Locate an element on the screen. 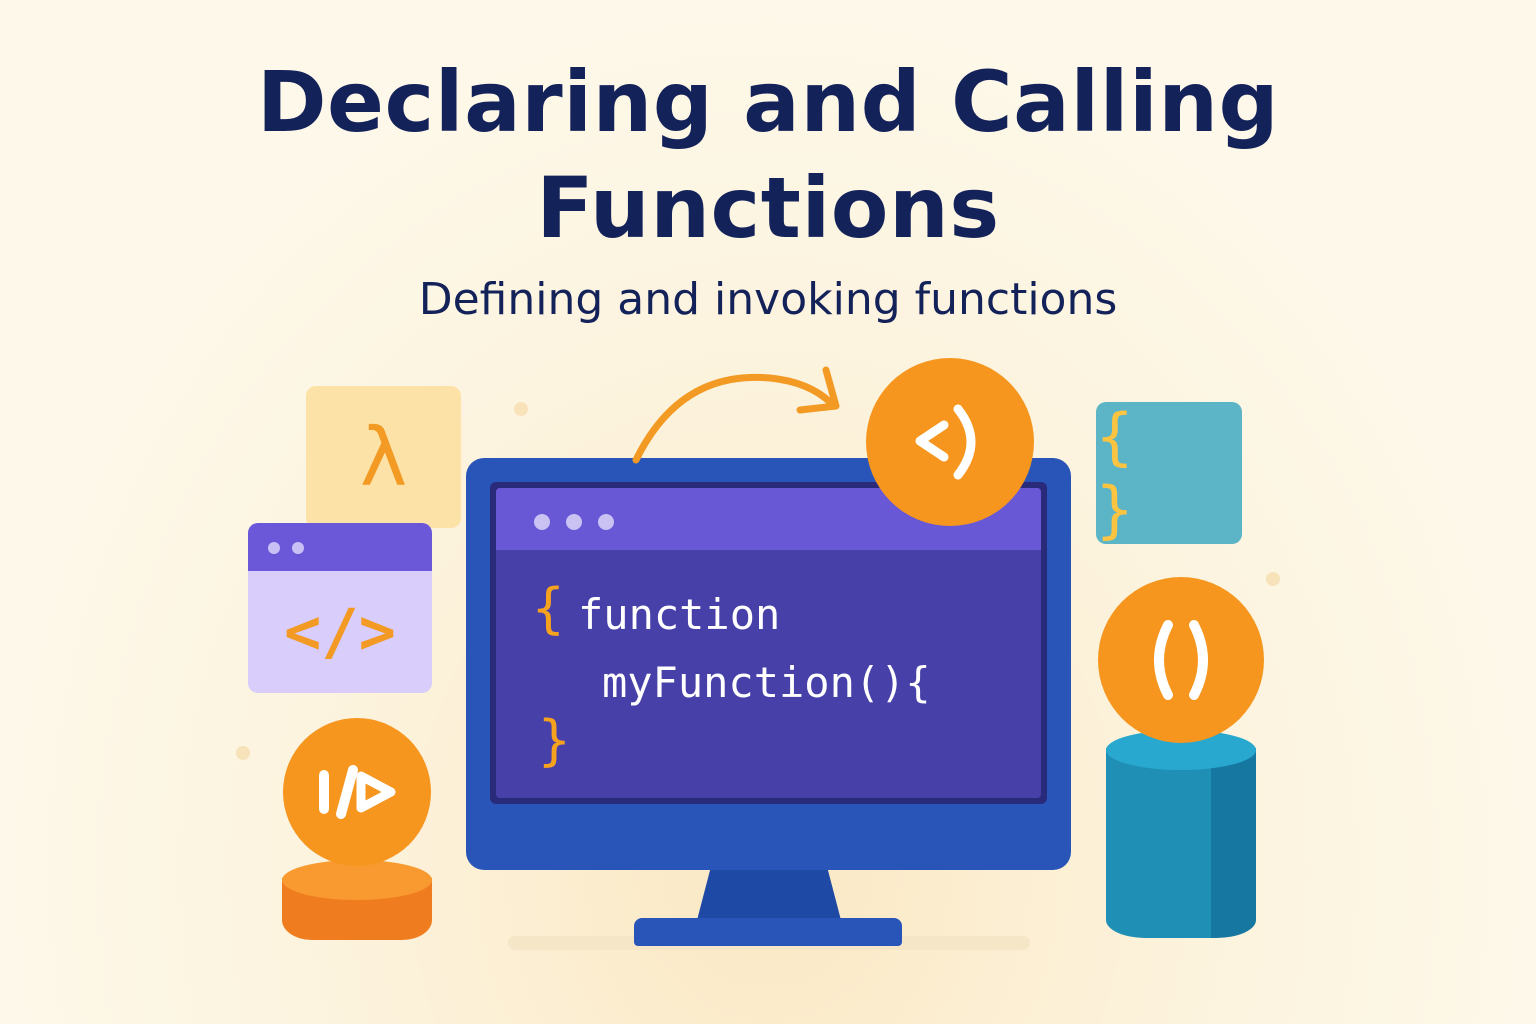  parentheses-circle-icon is located at coordinates (1181, 660).